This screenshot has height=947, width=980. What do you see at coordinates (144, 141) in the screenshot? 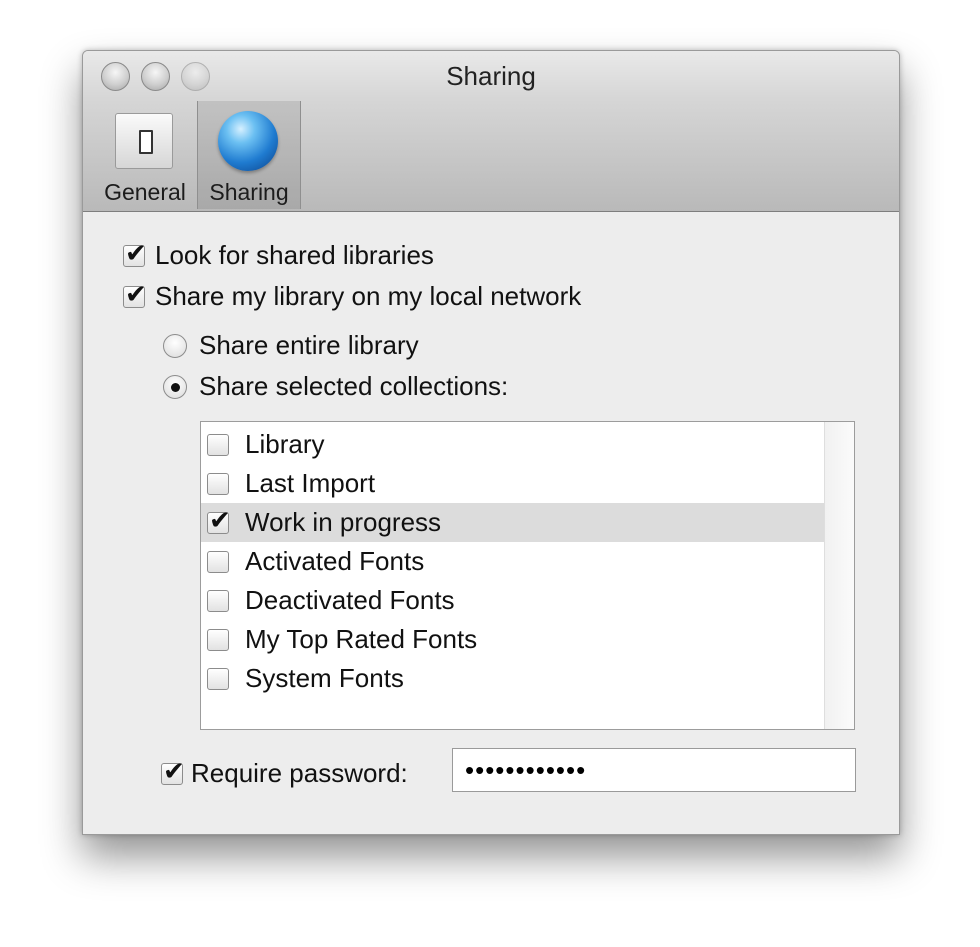
I see `switch-icon` at bounding box center [144, 141].